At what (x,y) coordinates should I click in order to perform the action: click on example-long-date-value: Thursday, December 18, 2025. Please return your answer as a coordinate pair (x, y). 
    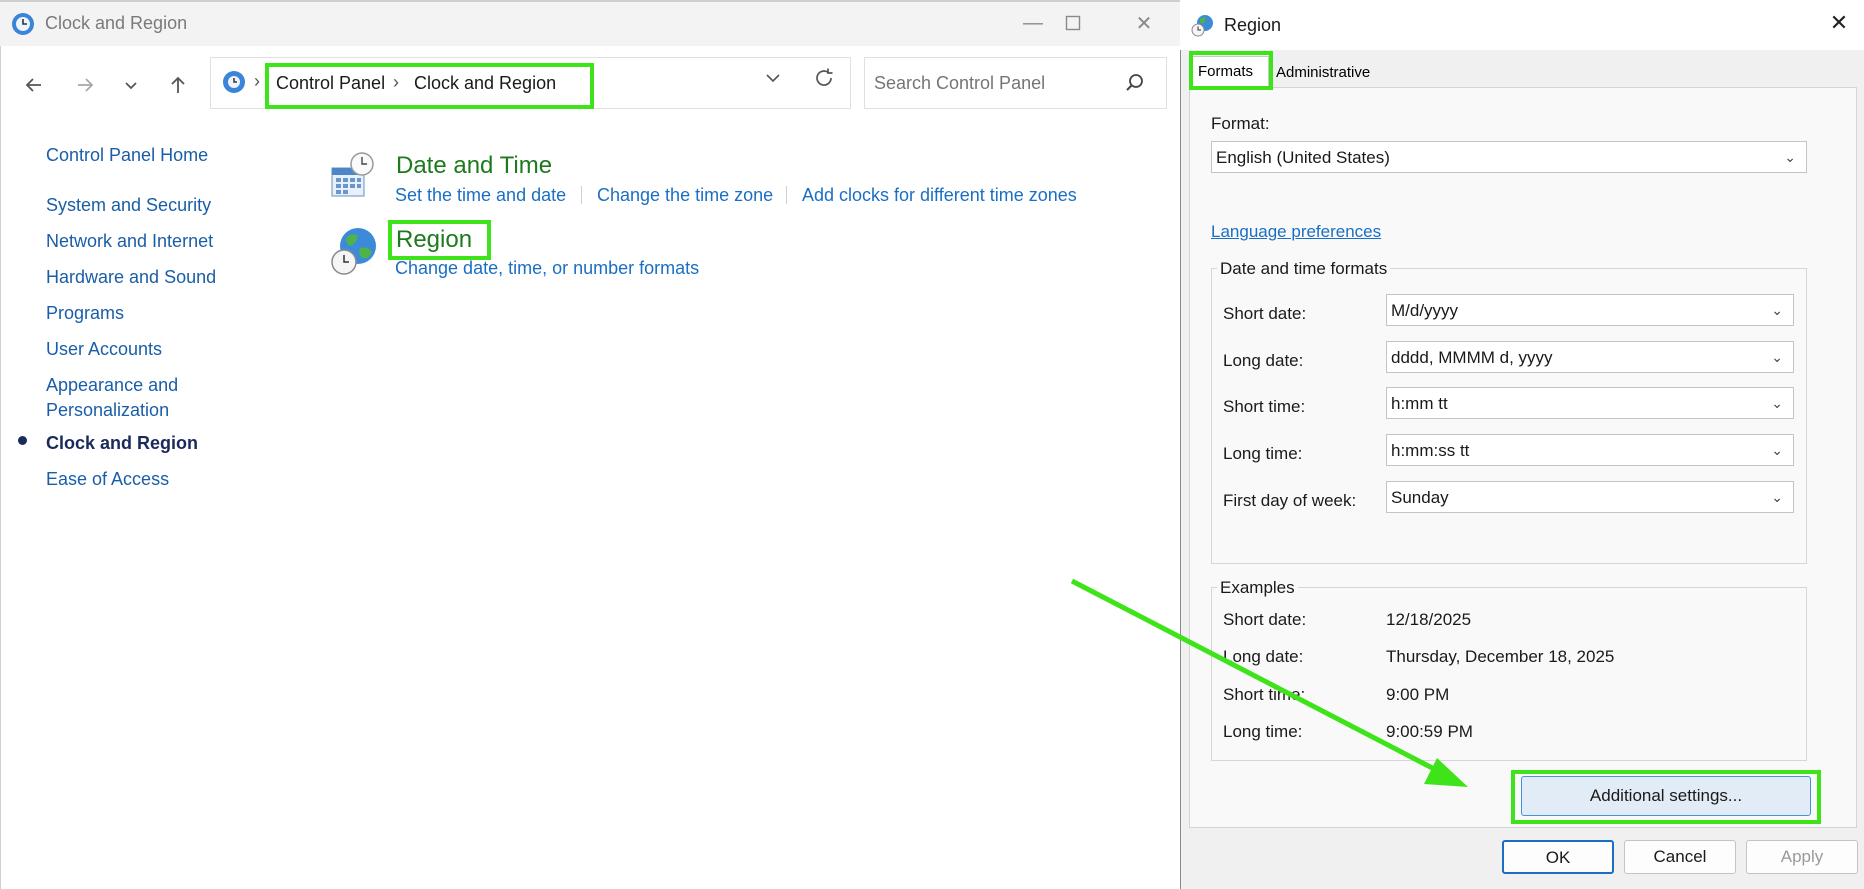
    Looking at the image, I should click on (1500, 656).